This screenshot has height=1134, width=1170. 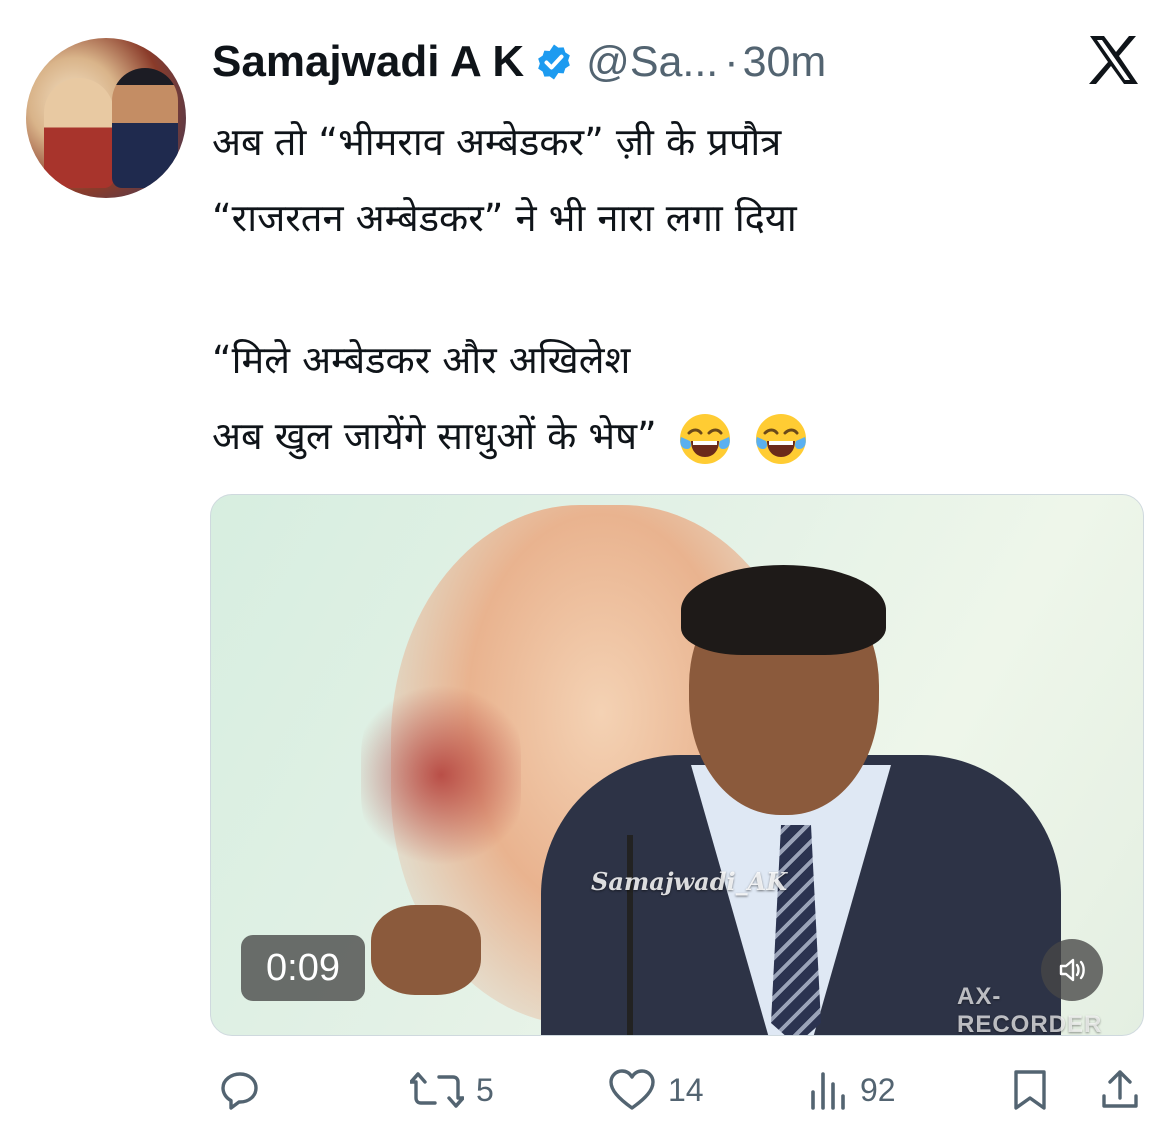 What do you see at coordinates (368, 62) in the screenshot?
I see `author-name: Samajwadi A K` at bounding box center [368, 62].